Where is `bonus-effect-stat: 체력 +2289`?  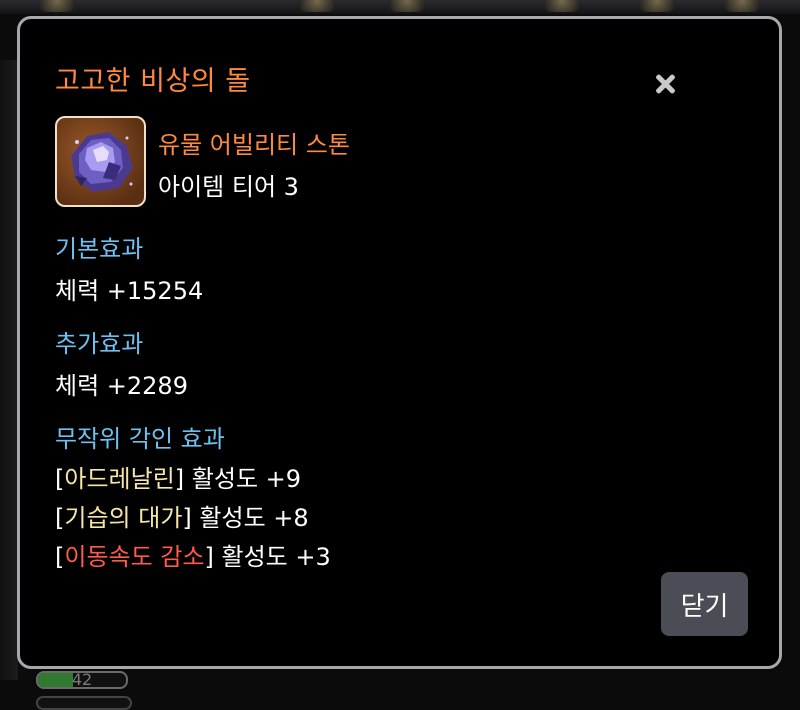
bonus-effect-stat: 체력 +2289 is located at coordinates (121, 386).